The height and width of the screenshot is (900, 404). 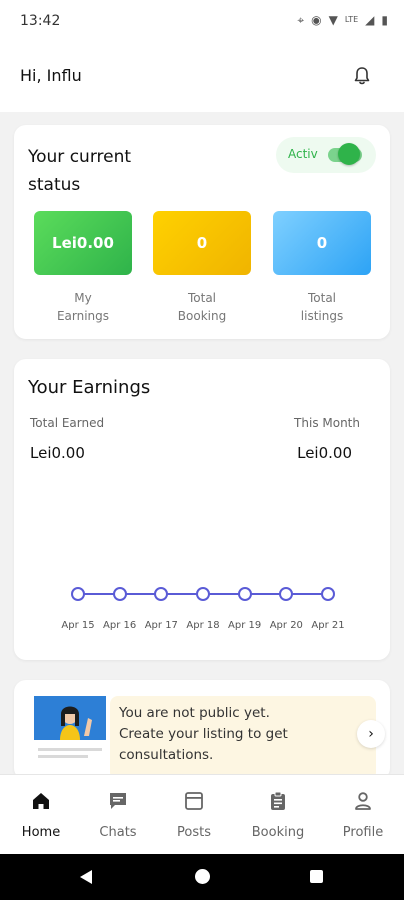 I want to click on wifi-icon: ▼, so click(x=333, y=20).